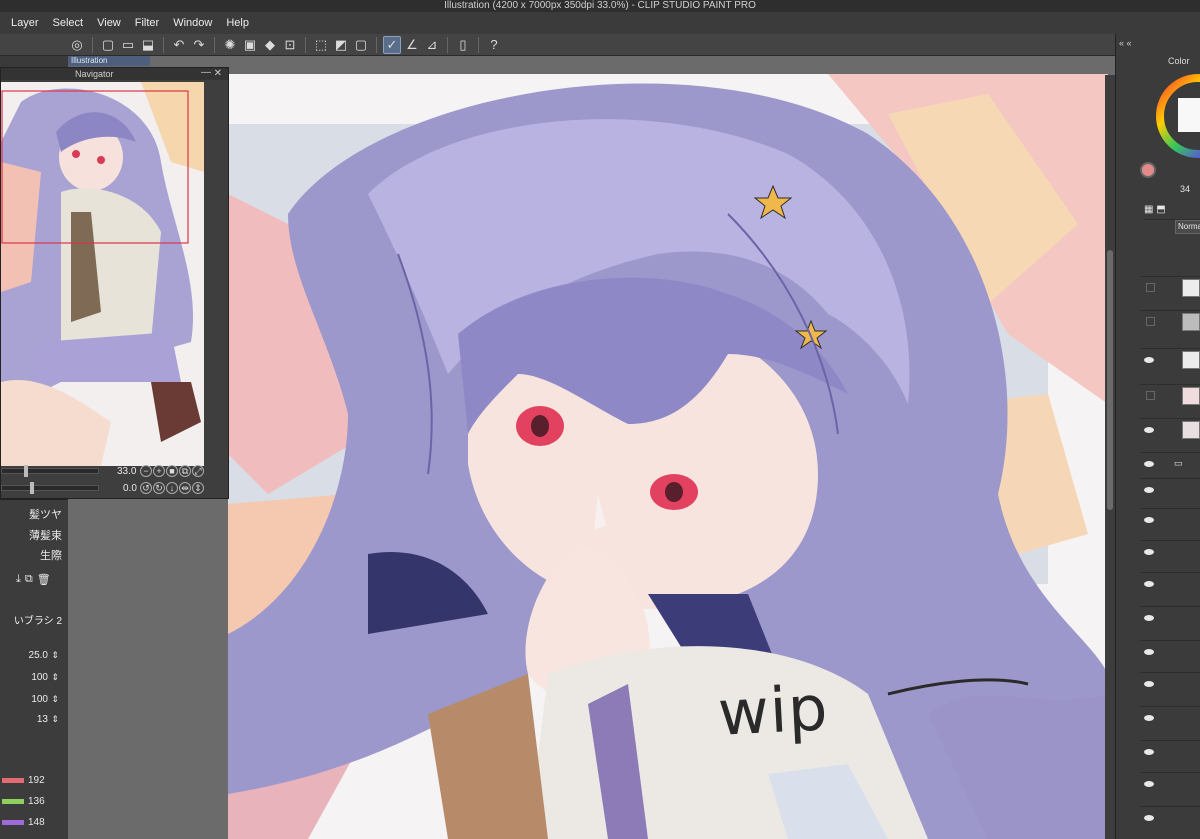  I want to click on snap-special-ruler-icon: ∠, so click(412, 45).